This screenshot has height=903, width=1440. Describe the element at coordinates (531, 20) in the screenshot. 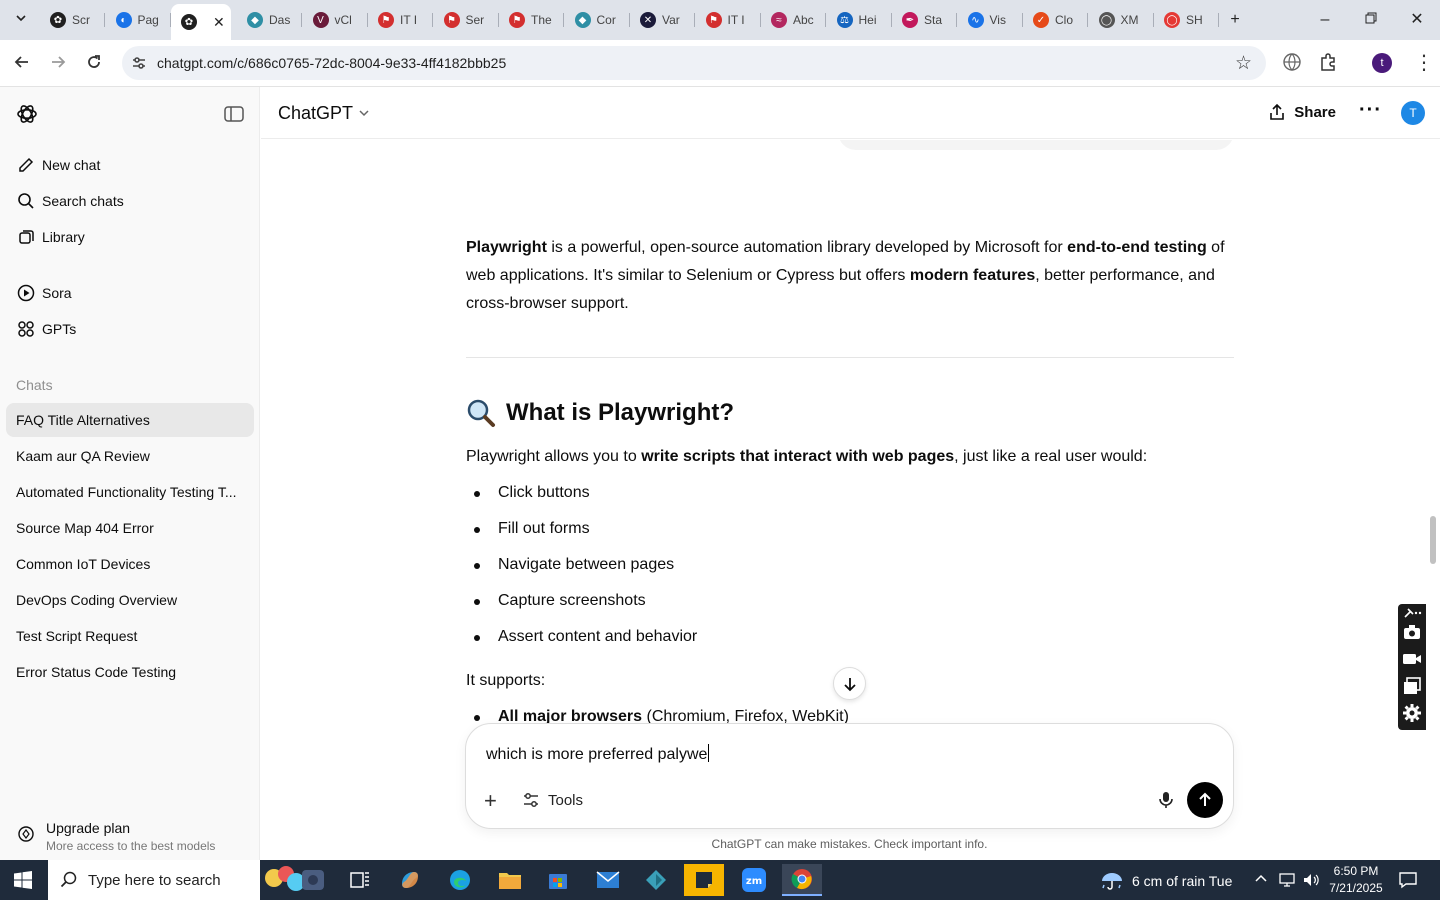

I see `browser-tab: ⚑ The` at that location.